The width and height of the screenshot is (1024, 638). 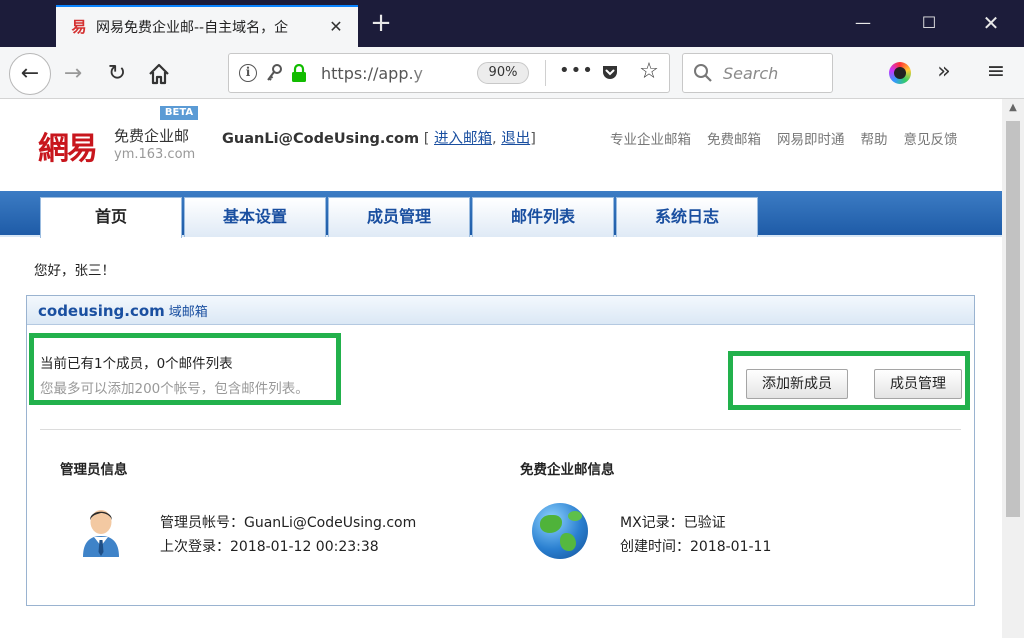 What do you see at coordinates (174, 389) in the screenshot?
I see `account-limit-text: 您最多可以添加200个帐号，包含邮件列表。` at bounding box center [174, 389].